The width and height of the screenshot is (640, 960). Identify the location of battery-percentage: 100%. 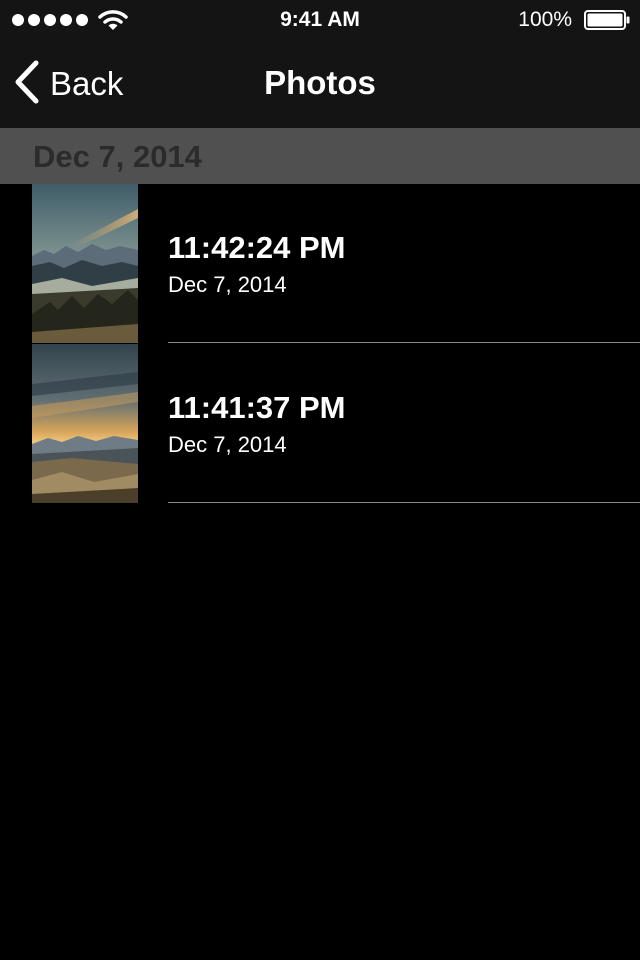
(545, 19).